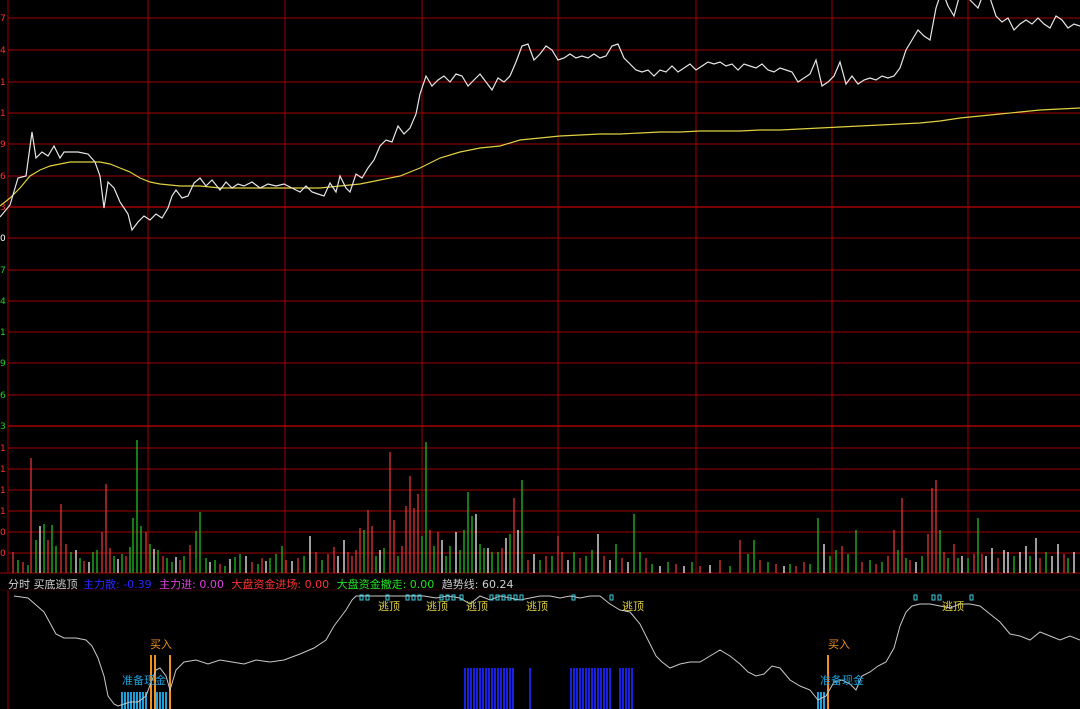  Describe the element at coordinates (3, 239) in the screenshot. I see `y-tick-label: 0` at that location.